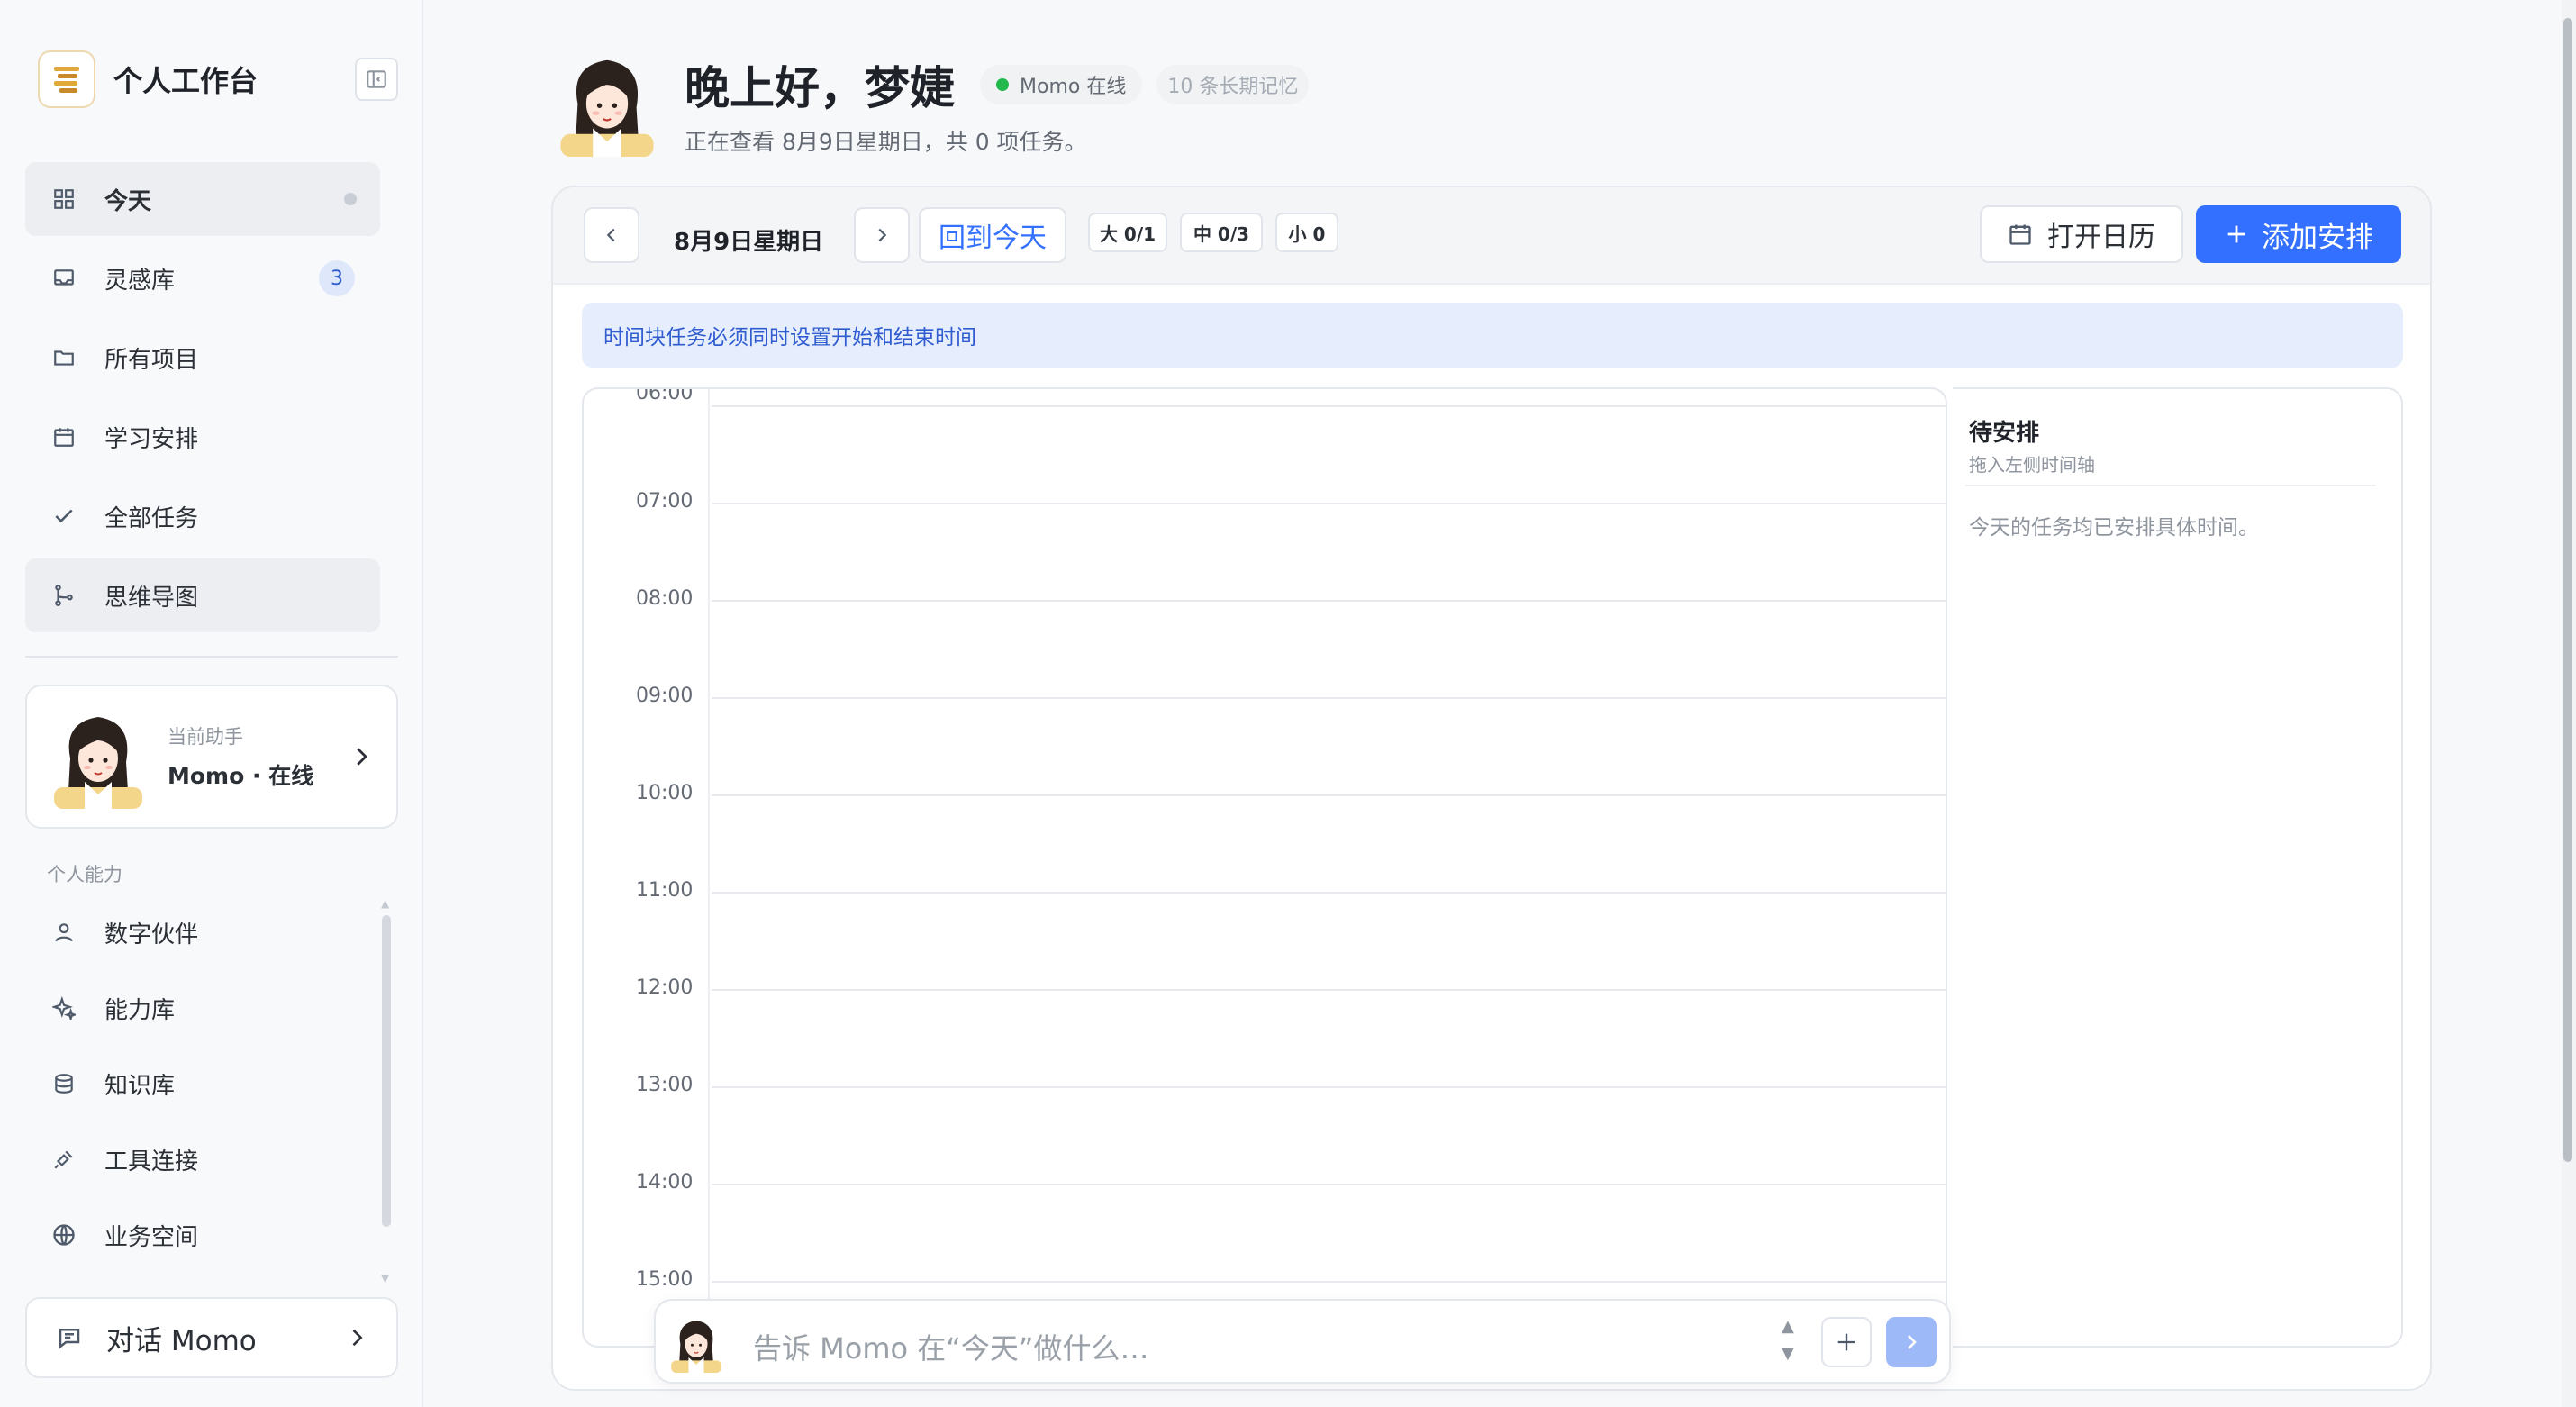 The height and width of the screenshot is (1407, 2576). What do you see at coordinates (258, 756) in the screenshot?
I see `assistant-info: 当前助手 Momo · 在线` at bounding box center [258, 756].